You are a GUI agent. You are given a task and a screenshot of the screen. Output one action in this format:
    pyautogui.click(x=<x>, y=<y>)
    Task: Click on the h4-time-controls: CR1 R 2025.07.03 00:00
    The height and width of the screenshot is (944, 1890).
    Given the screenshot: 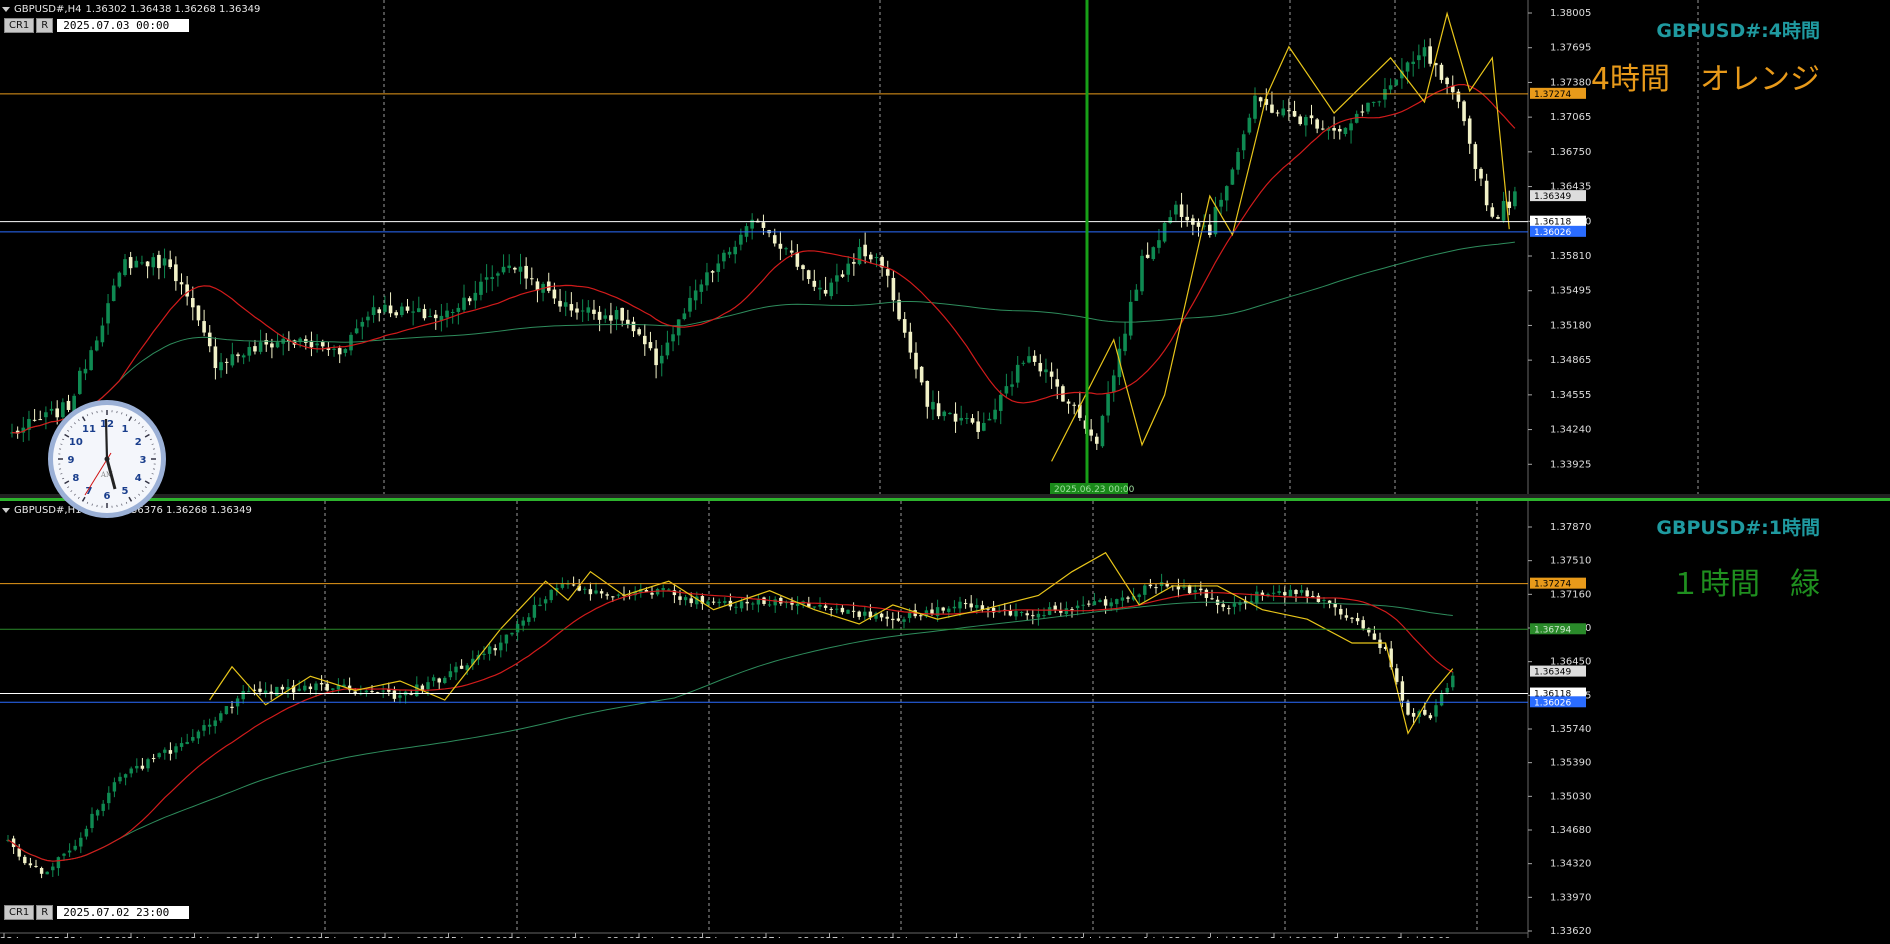 What is the action you would take?
    pyautogui.click(x=97, y=25)
    